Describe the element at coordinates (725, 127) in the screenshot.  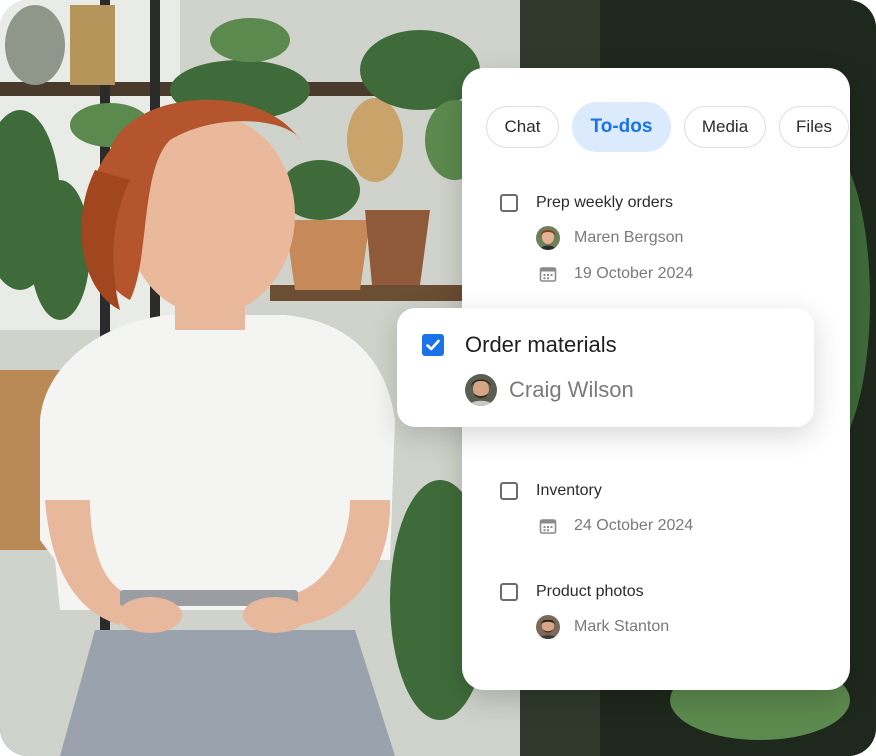
I see `tab-media: Media` at that location.